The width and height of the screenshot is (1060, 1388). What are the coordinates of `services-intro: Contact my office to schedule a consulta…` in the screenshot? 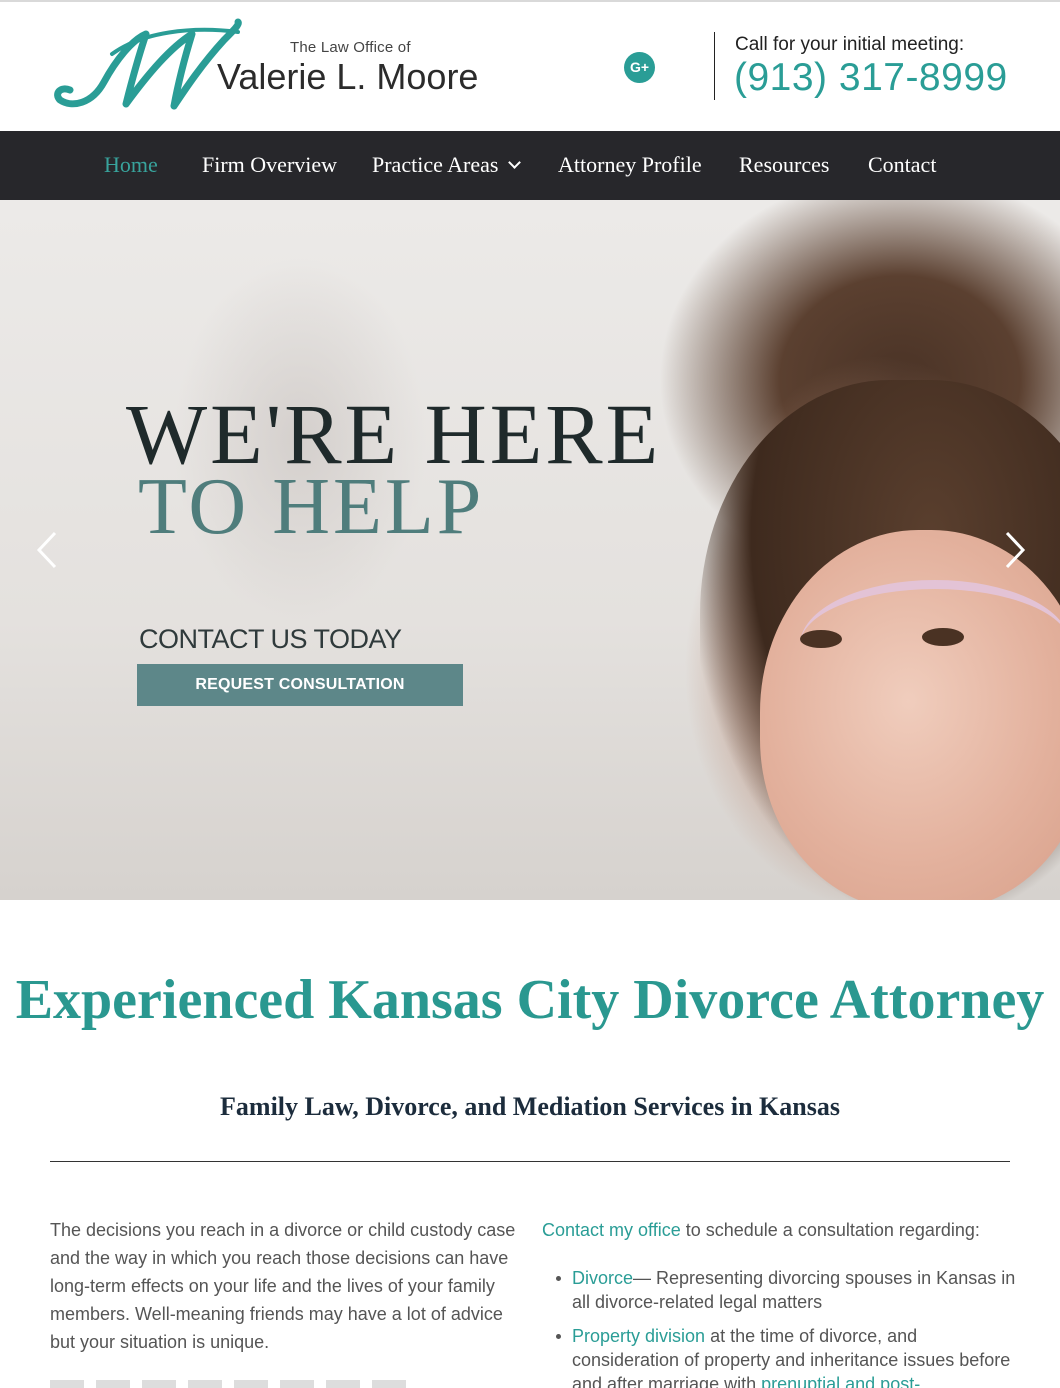 It's located at (779, 1230).